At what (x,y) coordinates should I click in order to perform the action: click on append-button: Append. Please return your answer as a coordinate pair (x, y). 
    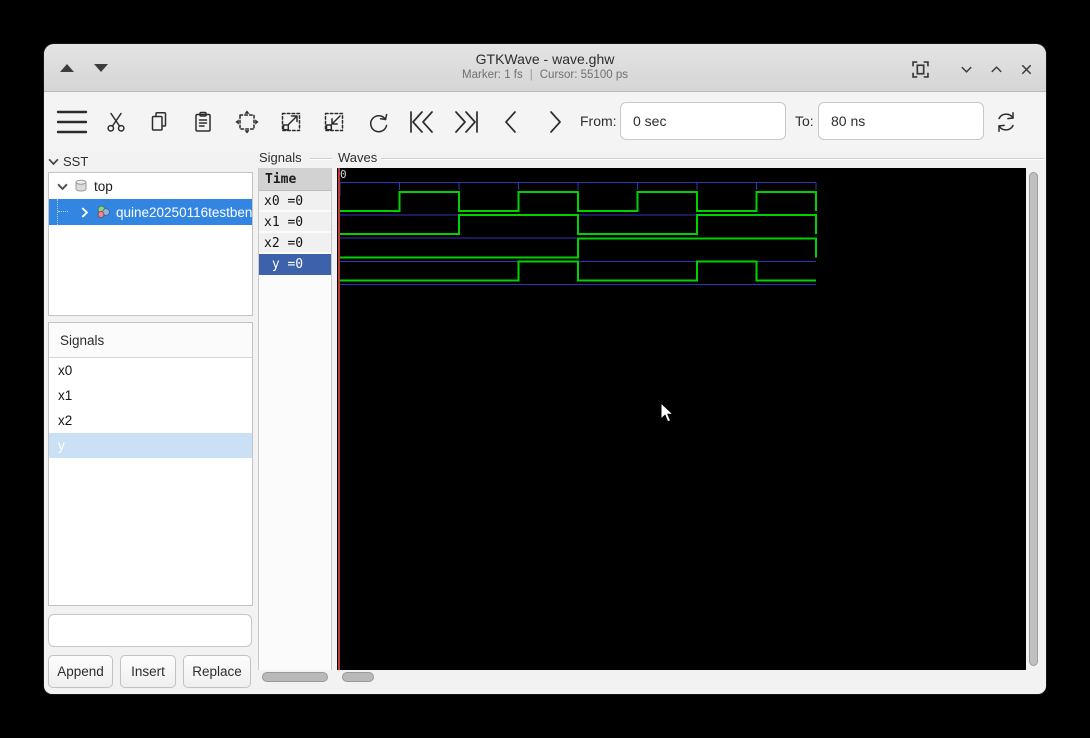
    Looking at the image, I should click on (80, 671).